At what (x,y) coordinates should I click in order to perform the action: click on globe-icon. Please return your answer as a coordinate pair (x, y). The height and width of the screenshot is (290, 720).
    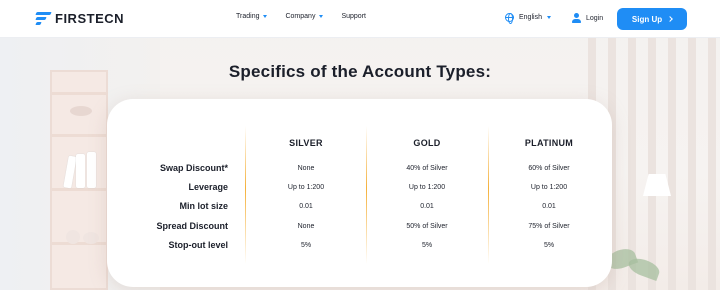
    Looking at the image, I should click on (509, 18).